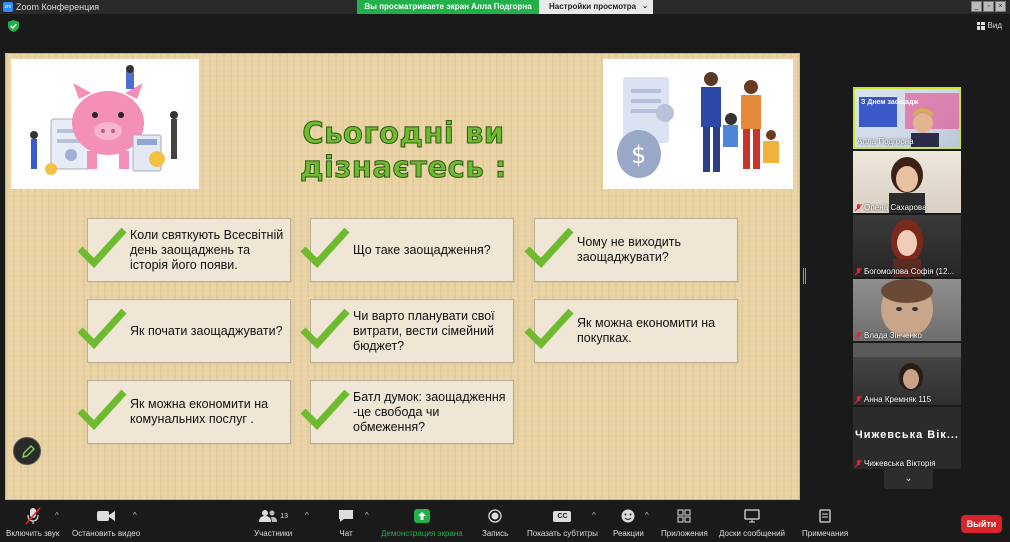 Image resolution: width=1010 pixels, height=542 pixels. Describe the element at coordinates (684, 516) in the screenshot. I see `apps-icon` at that location.